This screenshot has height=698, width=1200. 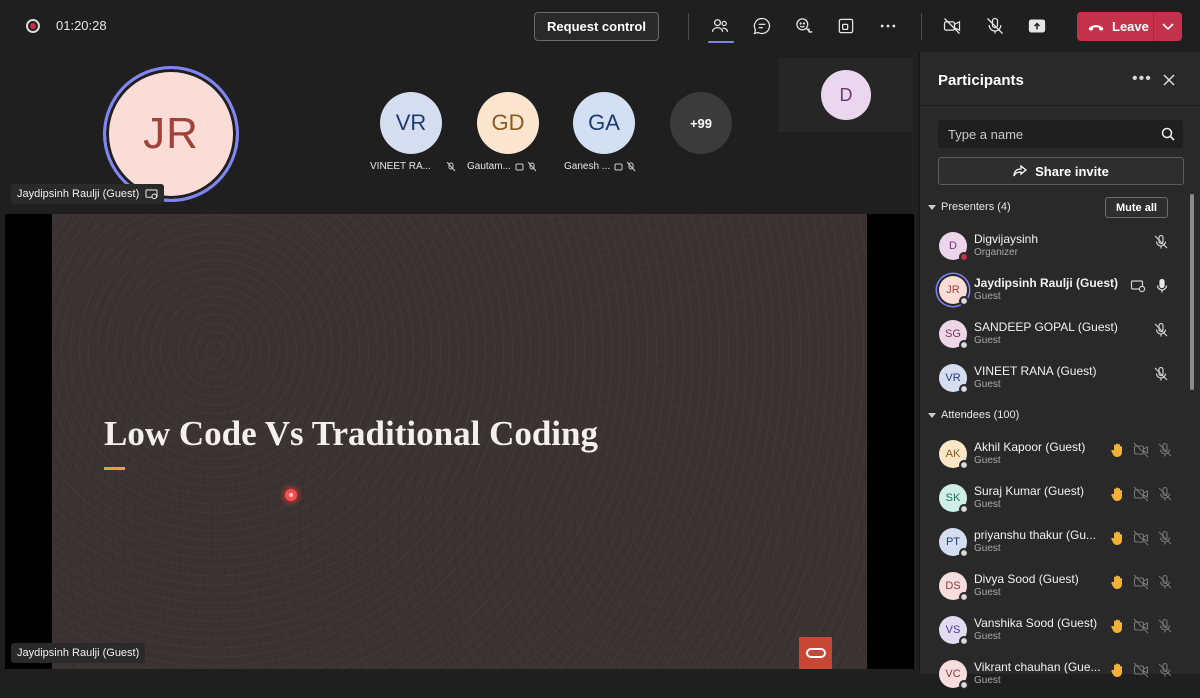 I want to click on search-input, so click(x=1054, y=134).